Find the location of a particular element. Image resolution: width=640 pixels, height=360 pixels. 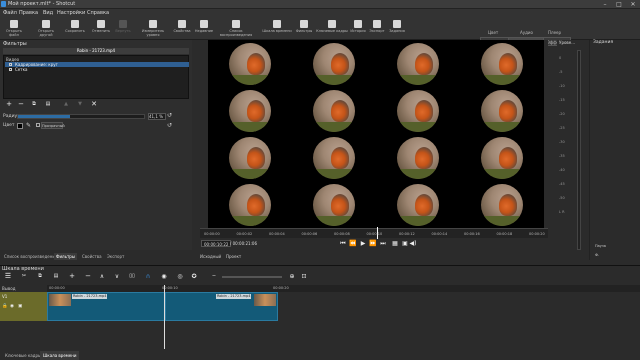

skip-next-icon: ⏭ is located at coordinates (383, 244).